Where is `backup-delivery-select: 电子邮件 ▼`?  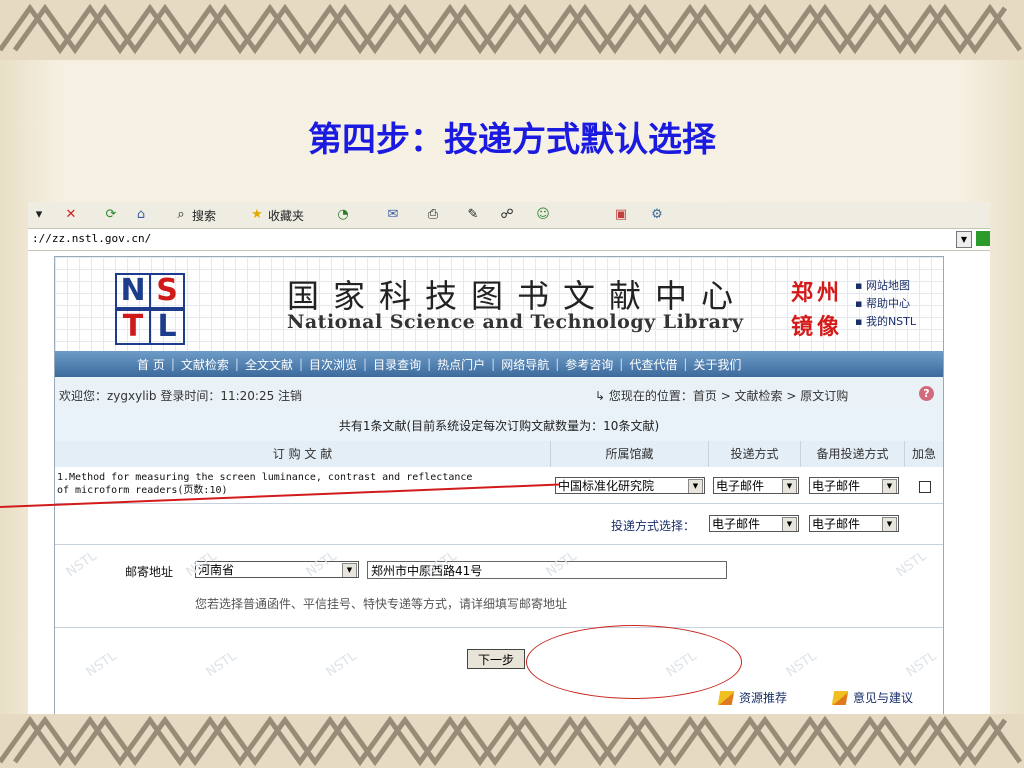
backup-delivery-select: 电子邮件 ▼ is located at coordinates (854, 485).